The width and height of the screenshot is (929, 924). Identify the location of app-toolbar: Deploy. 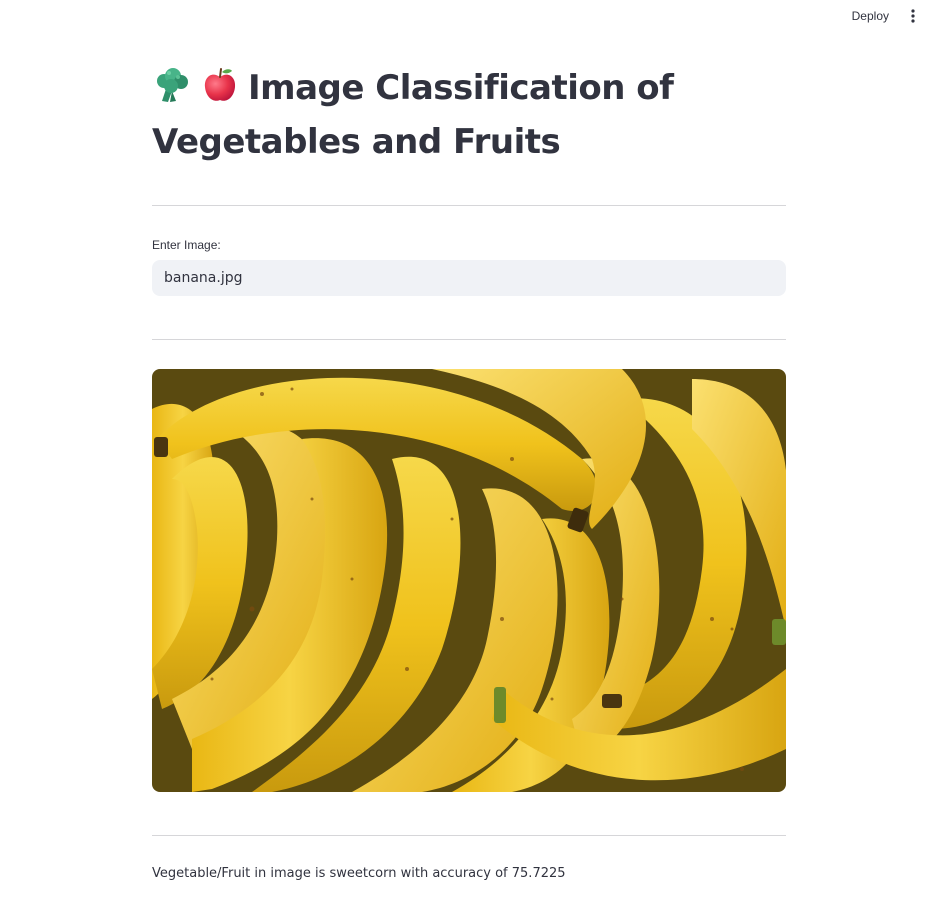
(885, 16).